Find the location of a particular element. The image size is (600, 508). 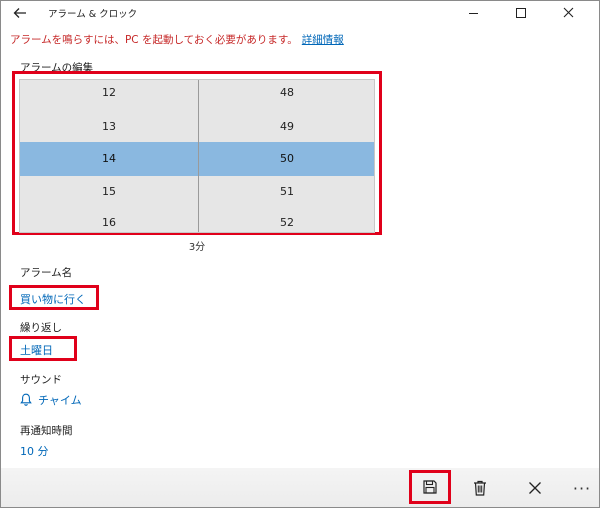

snooze-field: 10 分 is located at coordinates (34, 451).